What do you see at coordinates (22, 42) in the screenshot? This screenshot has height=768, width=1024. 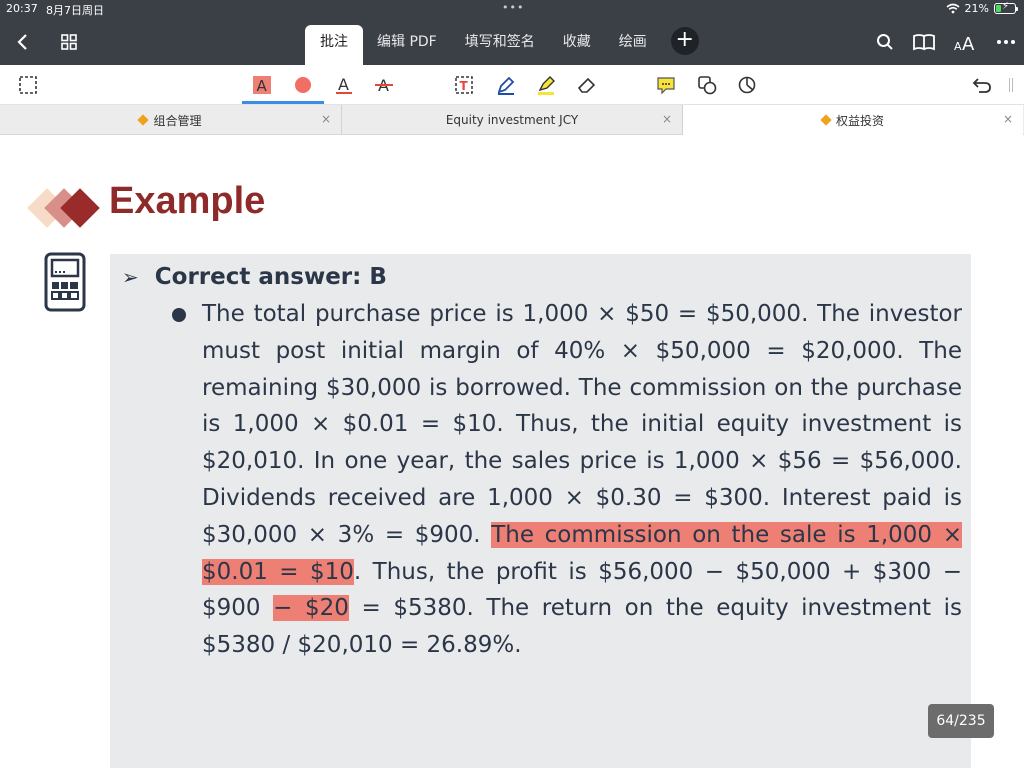 I see `back-icon` at bounding box center [22, 42].